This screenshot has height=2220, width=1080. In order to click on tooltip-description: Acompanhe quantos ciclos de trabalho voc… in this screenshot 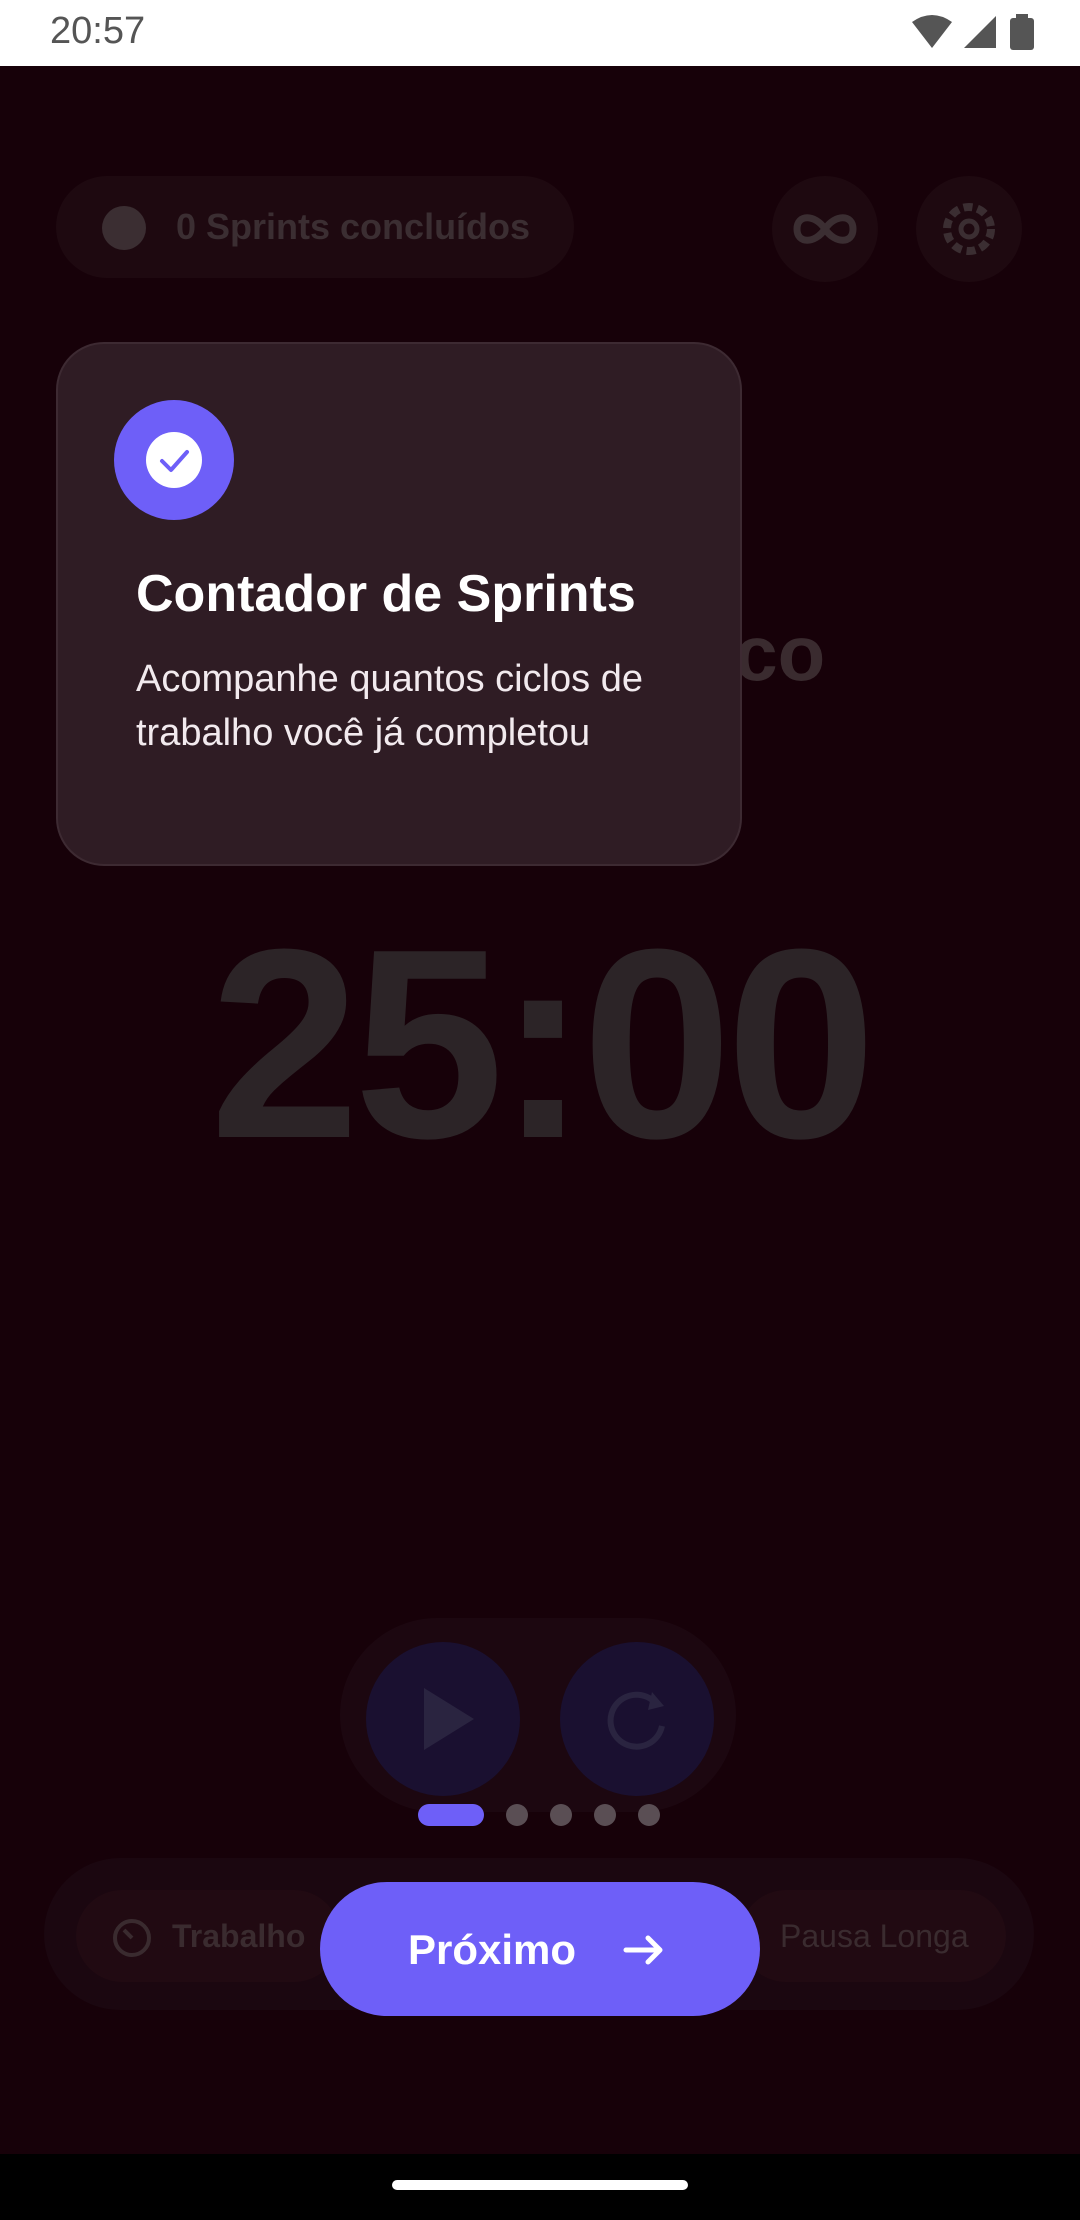, I will do `click(389, 706)`.